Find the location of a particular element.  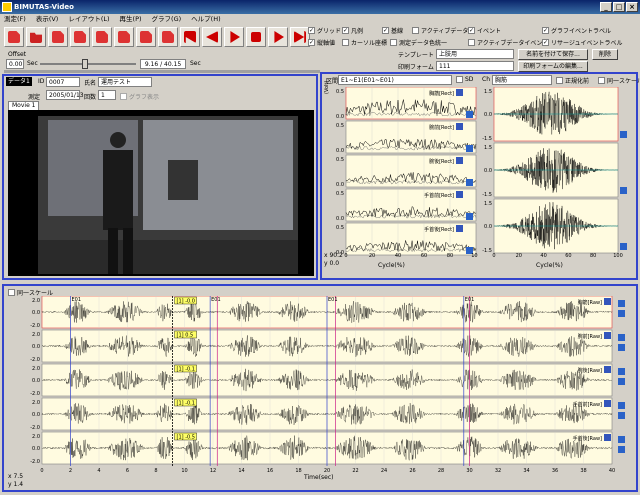

cursor-value: [1] -0.0 is located at coordinates (186, 302).